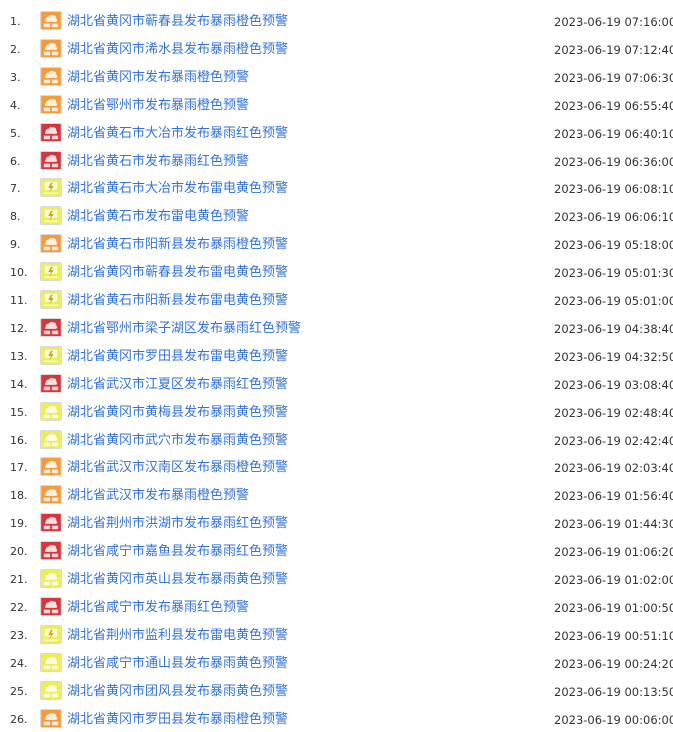 The image size is (673, 732). Describe the element at coordinates (336, 273) in the screenshot. I see `list-item: 10. 湖北省黄冈市蕲春县发布雷电黄色预警 2023-06-19 05:01:30` at that location.